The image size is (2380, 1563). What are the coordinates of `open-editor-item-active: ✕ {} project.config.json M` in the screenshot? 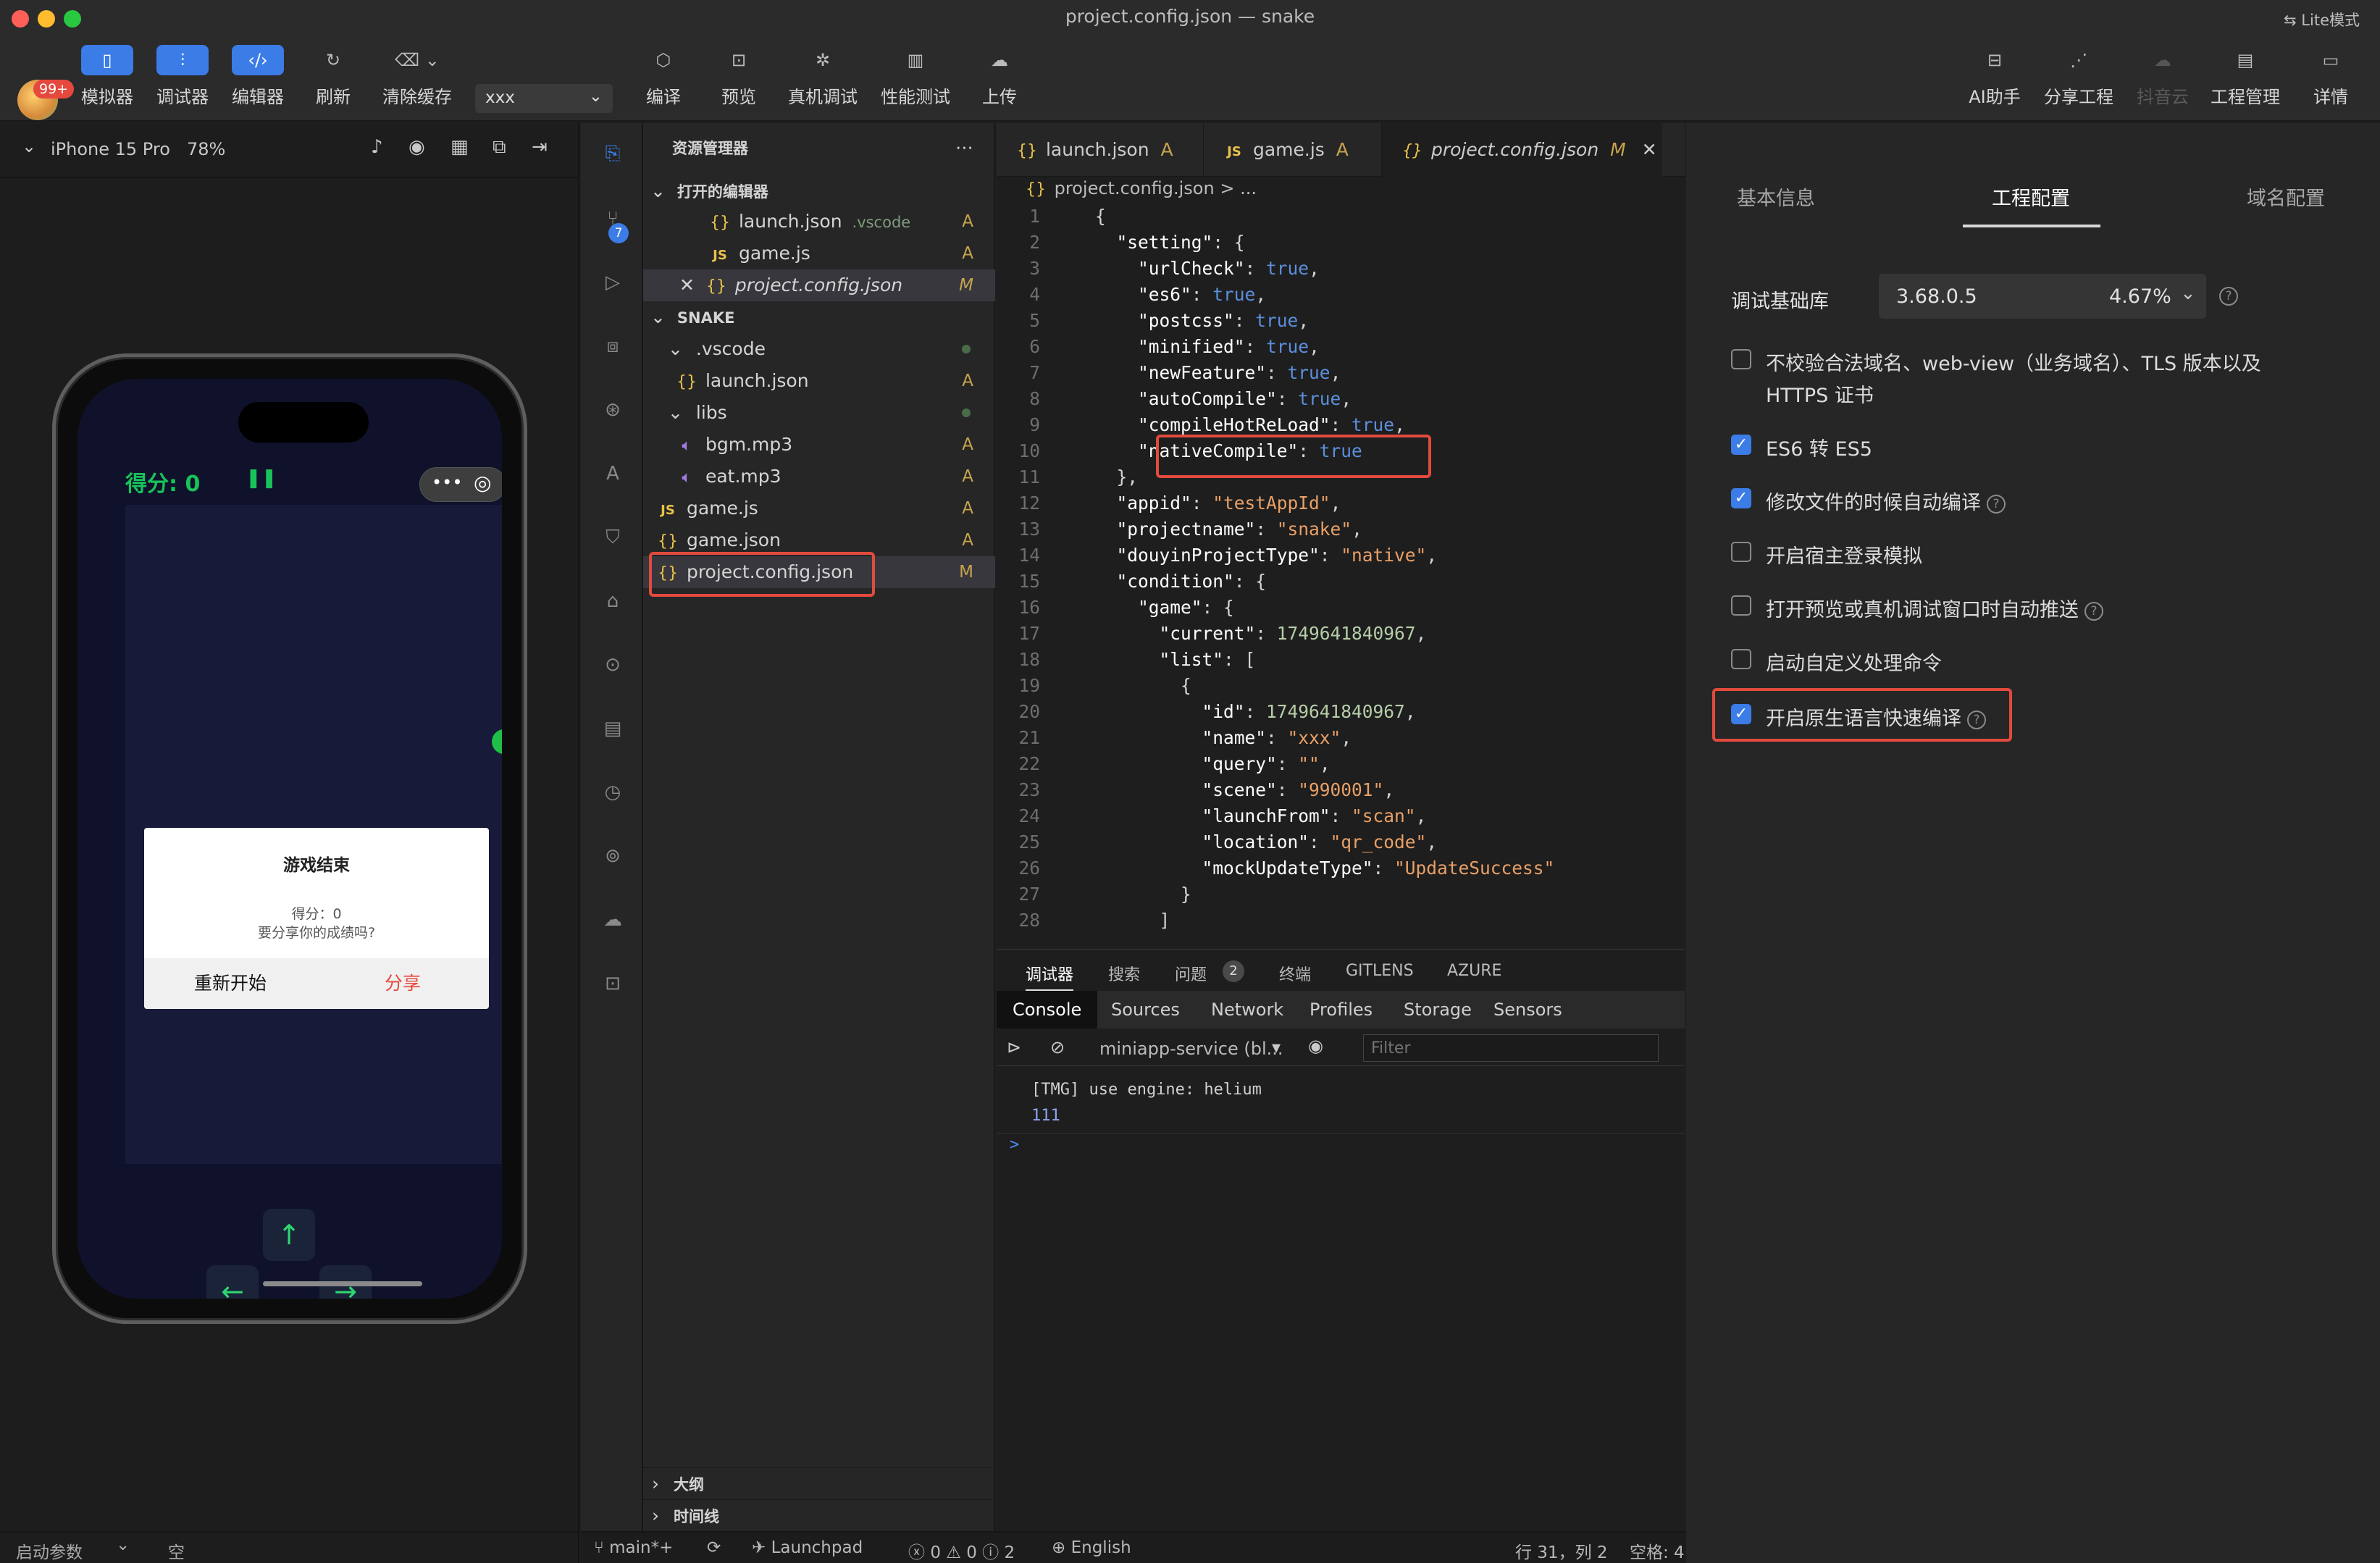 It's located at (819, 285).